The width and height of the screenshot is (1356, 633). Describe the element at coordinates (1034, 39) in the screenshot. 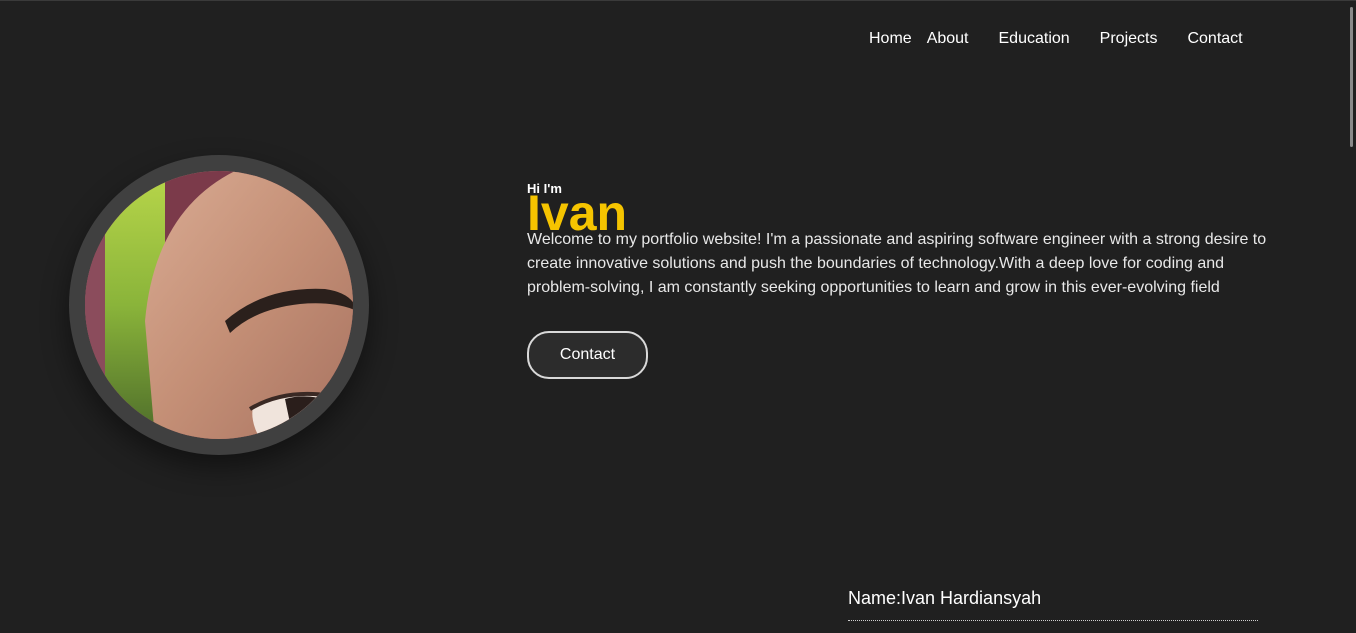

I see `nav-education-link: Education` at that location.